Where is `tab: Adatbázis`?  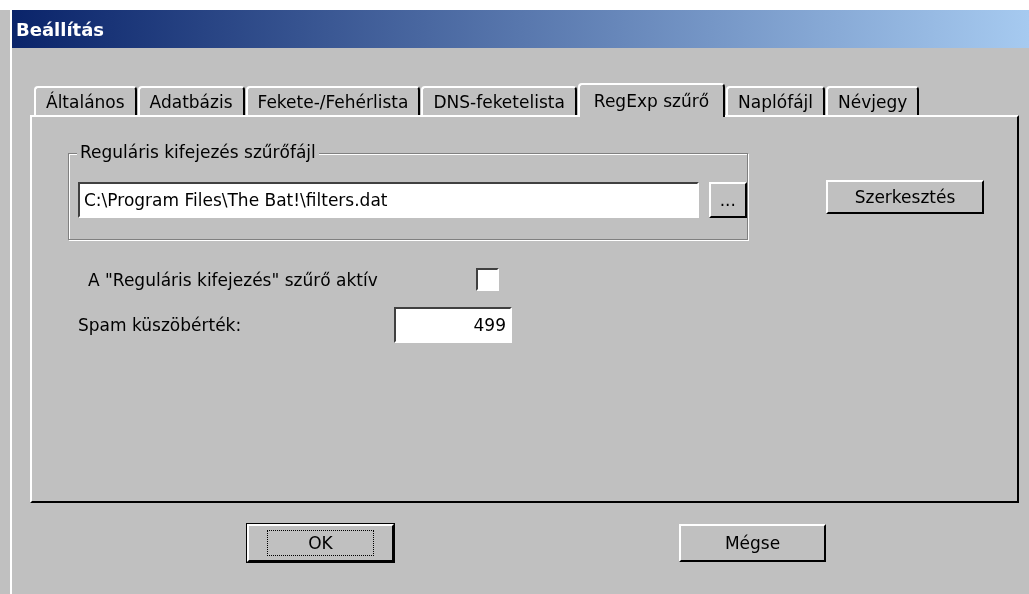
tab: Adatbázis is located at coordinates (191, 100).